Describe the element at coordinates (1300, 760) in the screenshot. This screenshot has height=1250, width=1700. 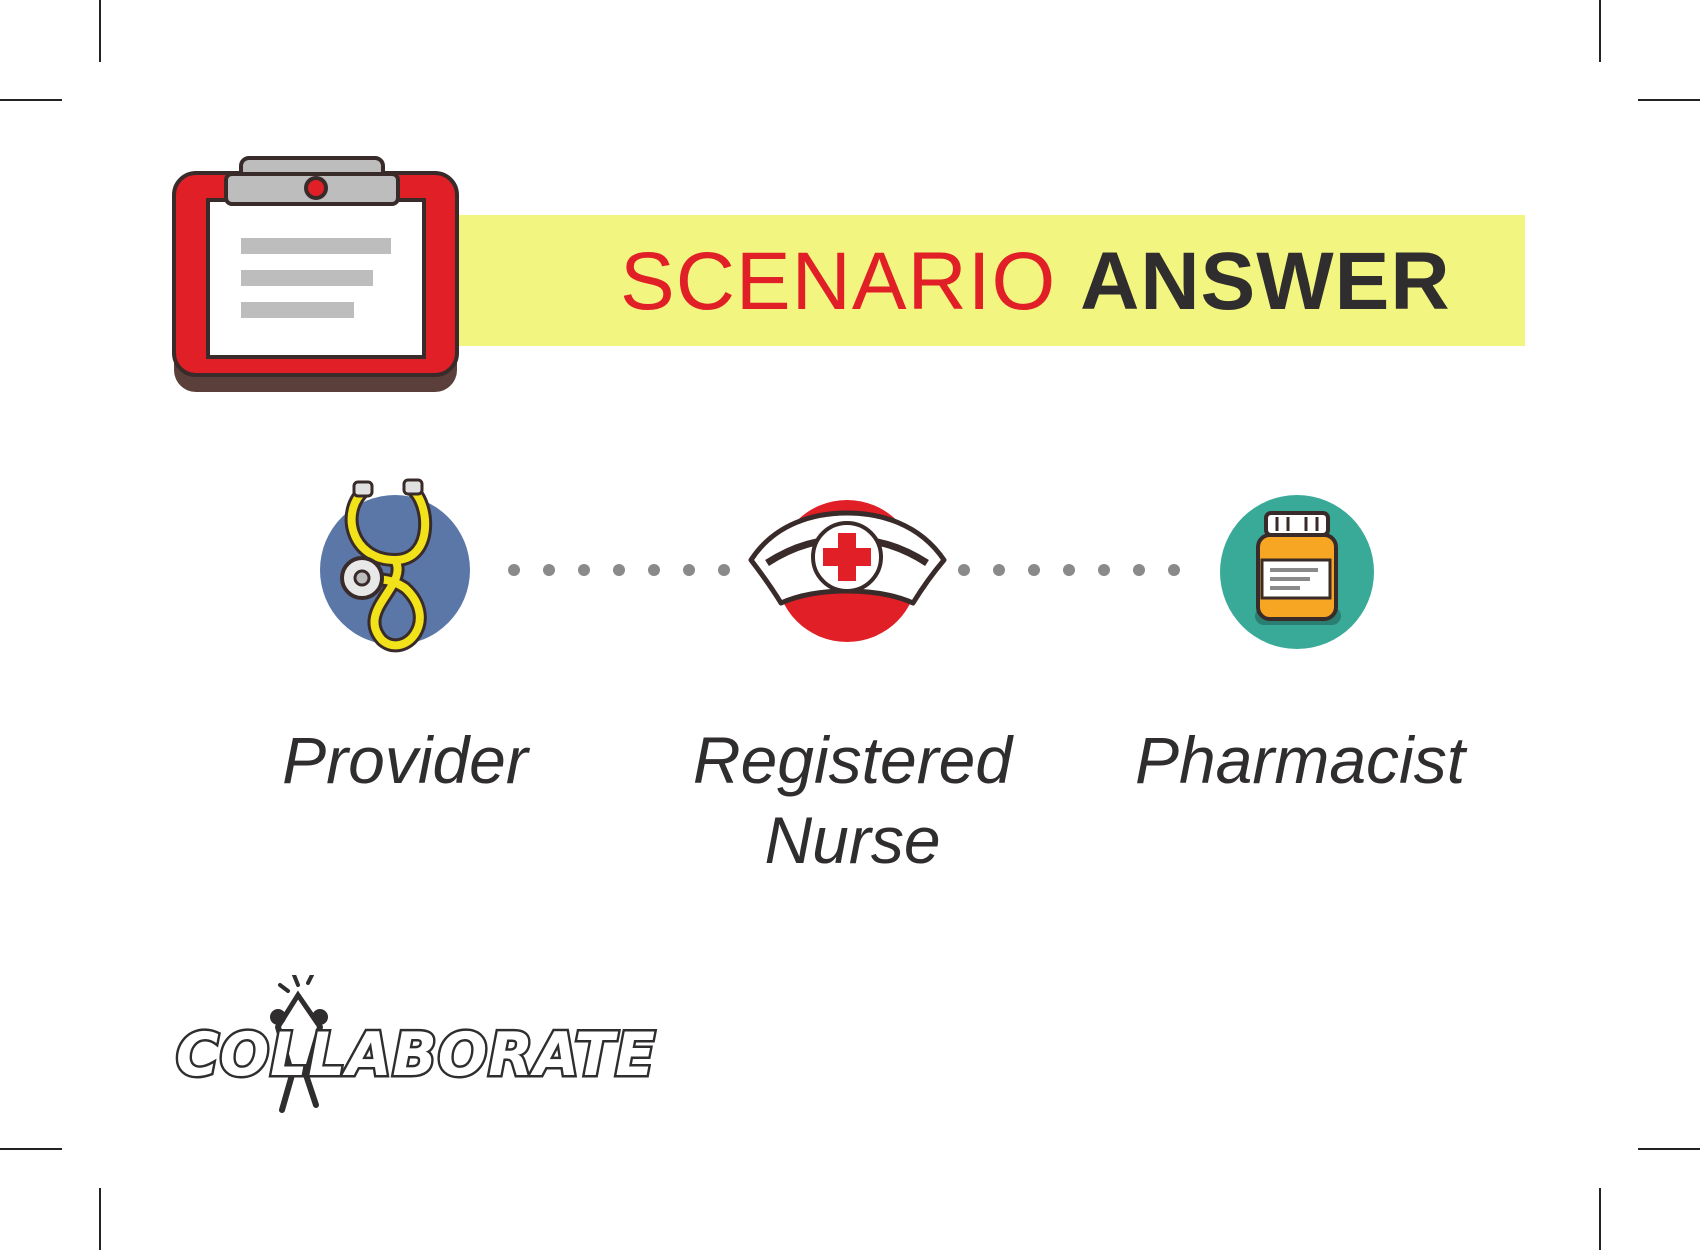
I see `role-label-pharmacist: Pharmacist` at that location.